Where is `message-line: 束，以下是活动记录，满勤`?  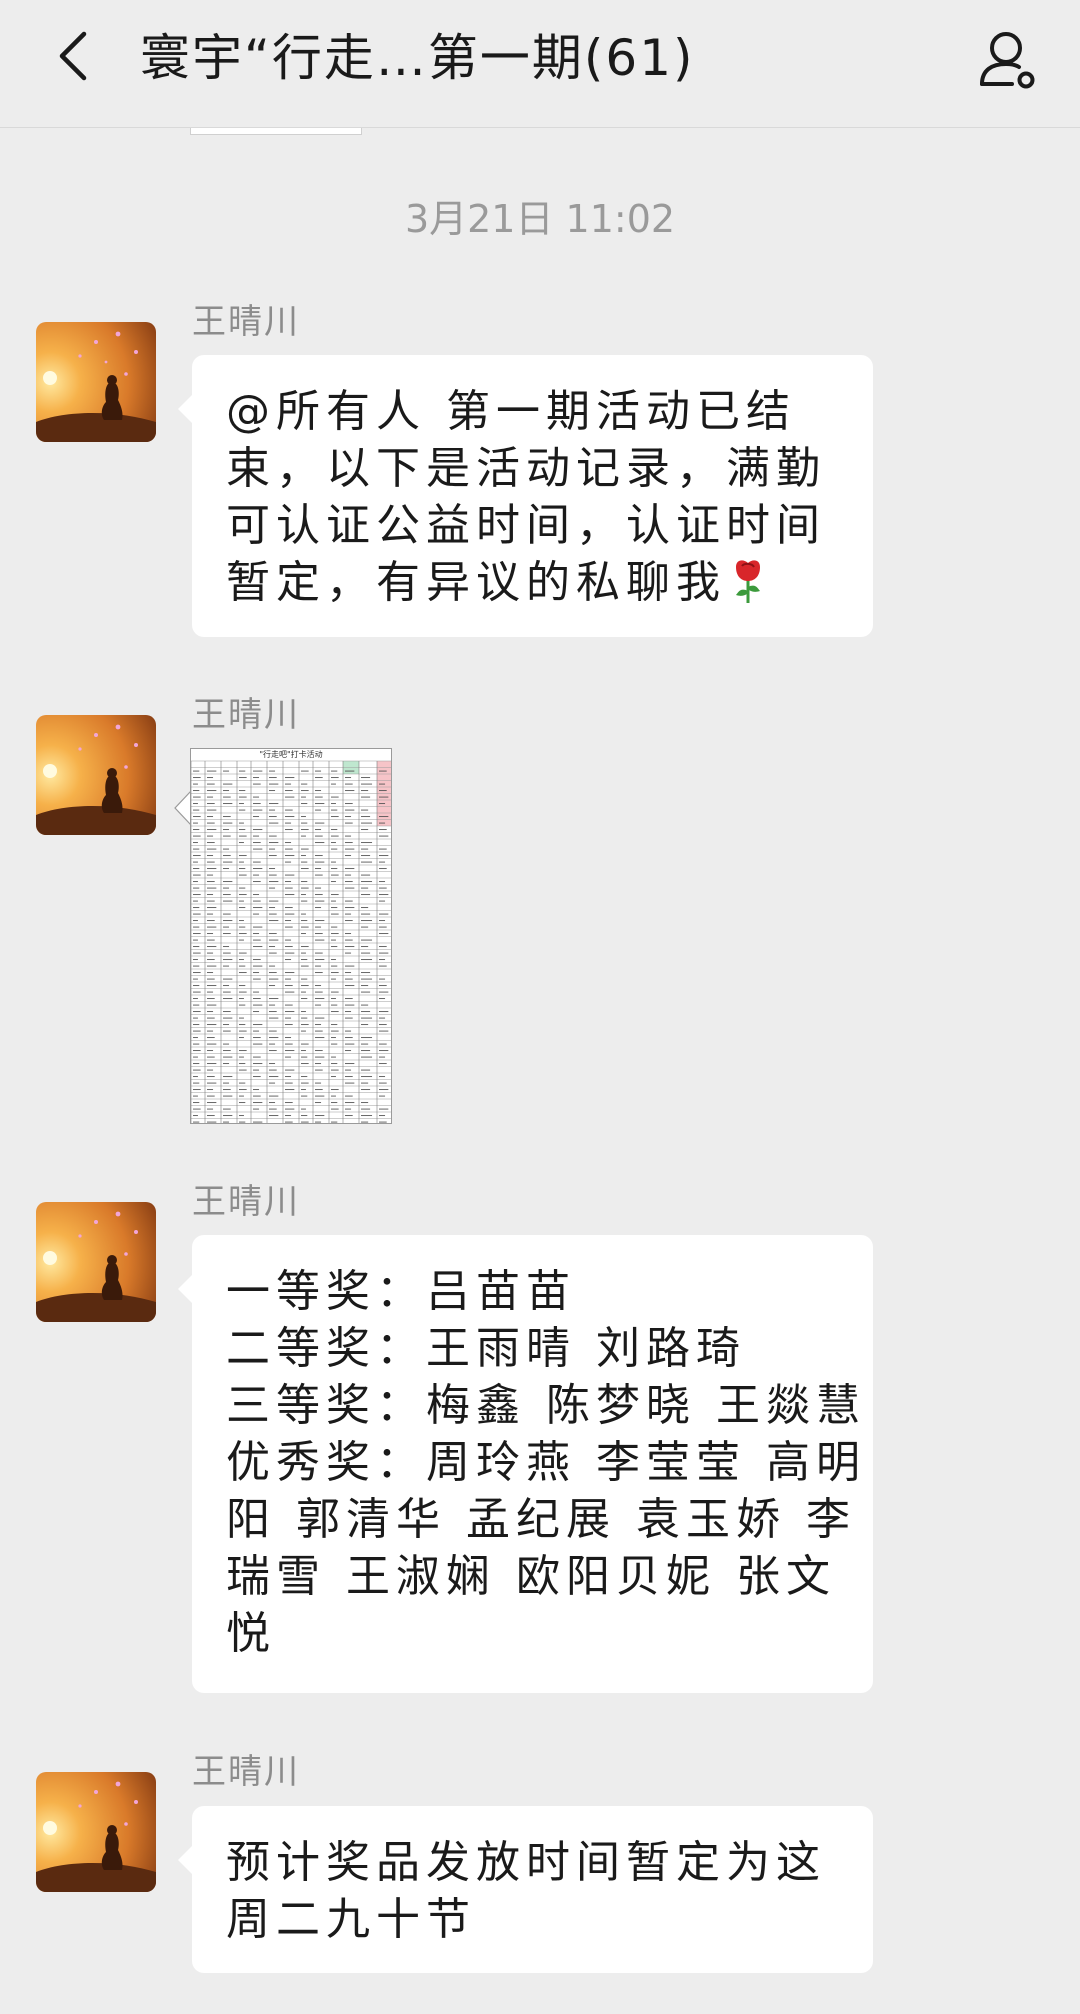
message-line: 束，以下是活动记录，满勤 is located at coordinates (526, 468).